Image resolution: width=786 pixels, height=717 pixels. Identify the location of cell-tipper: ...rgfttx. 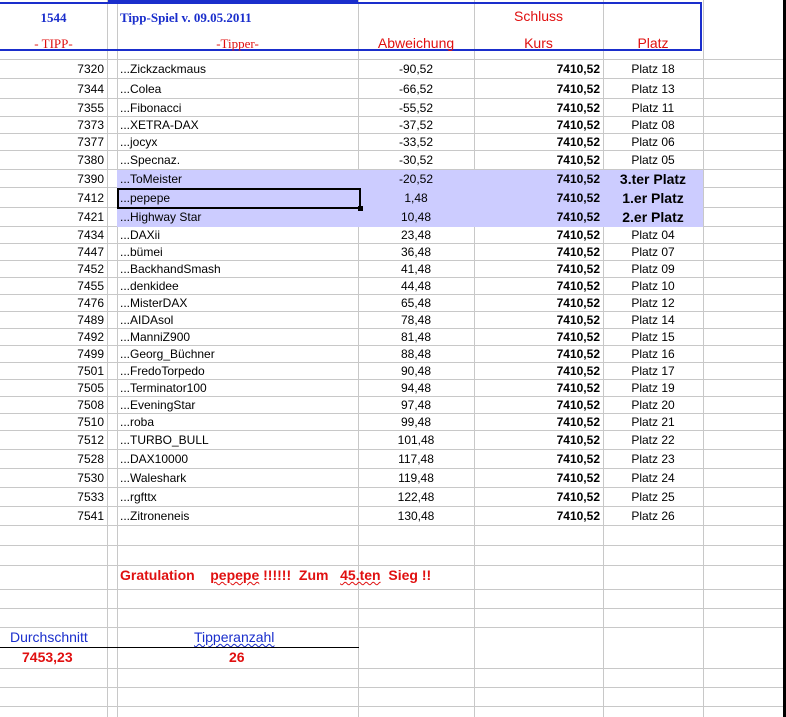
(138, 497).